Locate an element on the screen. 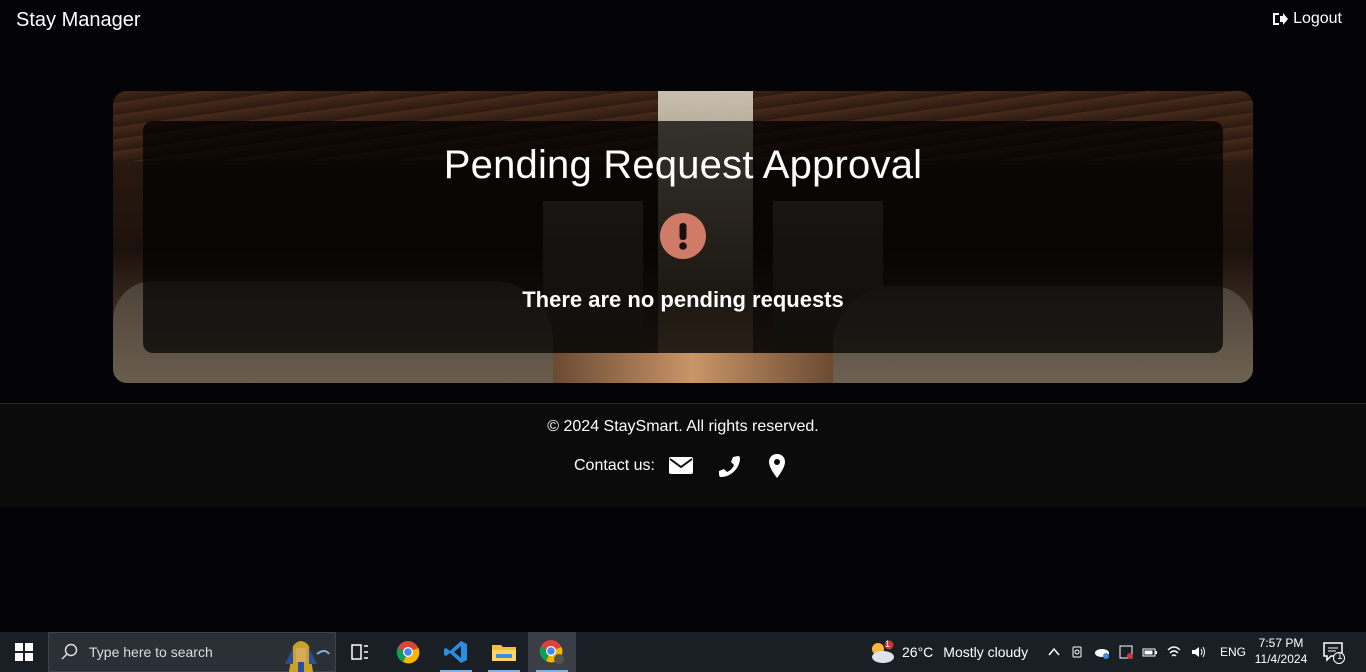 The width and height of the screenshot is (1366, 672). taskbar-app-file-explorer is located at coordinates (504, 652).